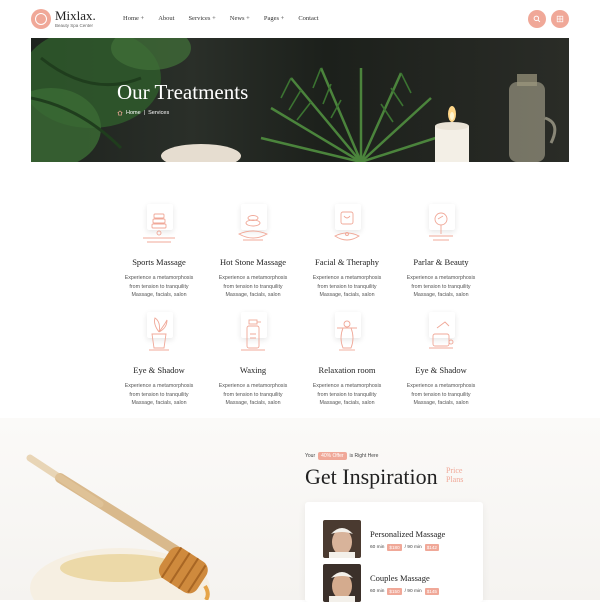 This screenshot has width=600, height=602. I want to click on search-icon, so click(537, 19).